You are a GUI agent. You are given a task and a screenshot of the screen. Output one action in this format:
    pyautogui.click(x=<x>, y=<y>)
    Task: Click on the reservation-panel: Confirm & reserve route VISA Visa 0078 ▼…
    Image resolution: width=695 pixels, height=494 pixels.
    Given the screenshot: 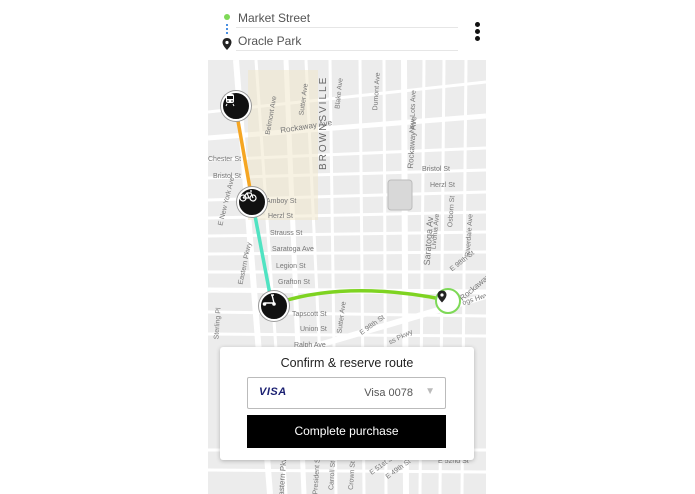 What is the action you would take?
    pyautogui.click(x=347, y=403)
    